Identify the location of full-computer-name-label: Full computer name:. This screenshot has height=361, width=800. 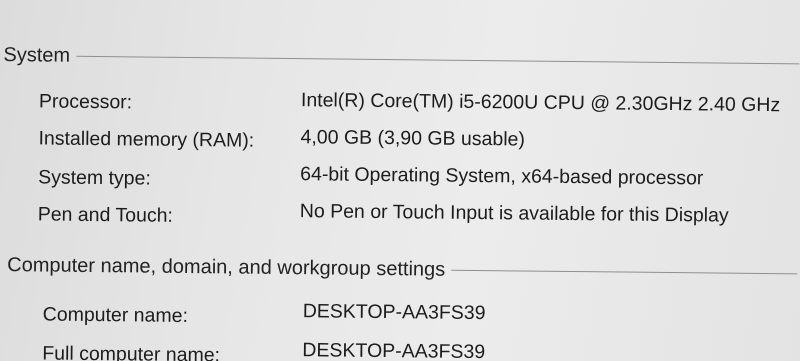
(131, 351).